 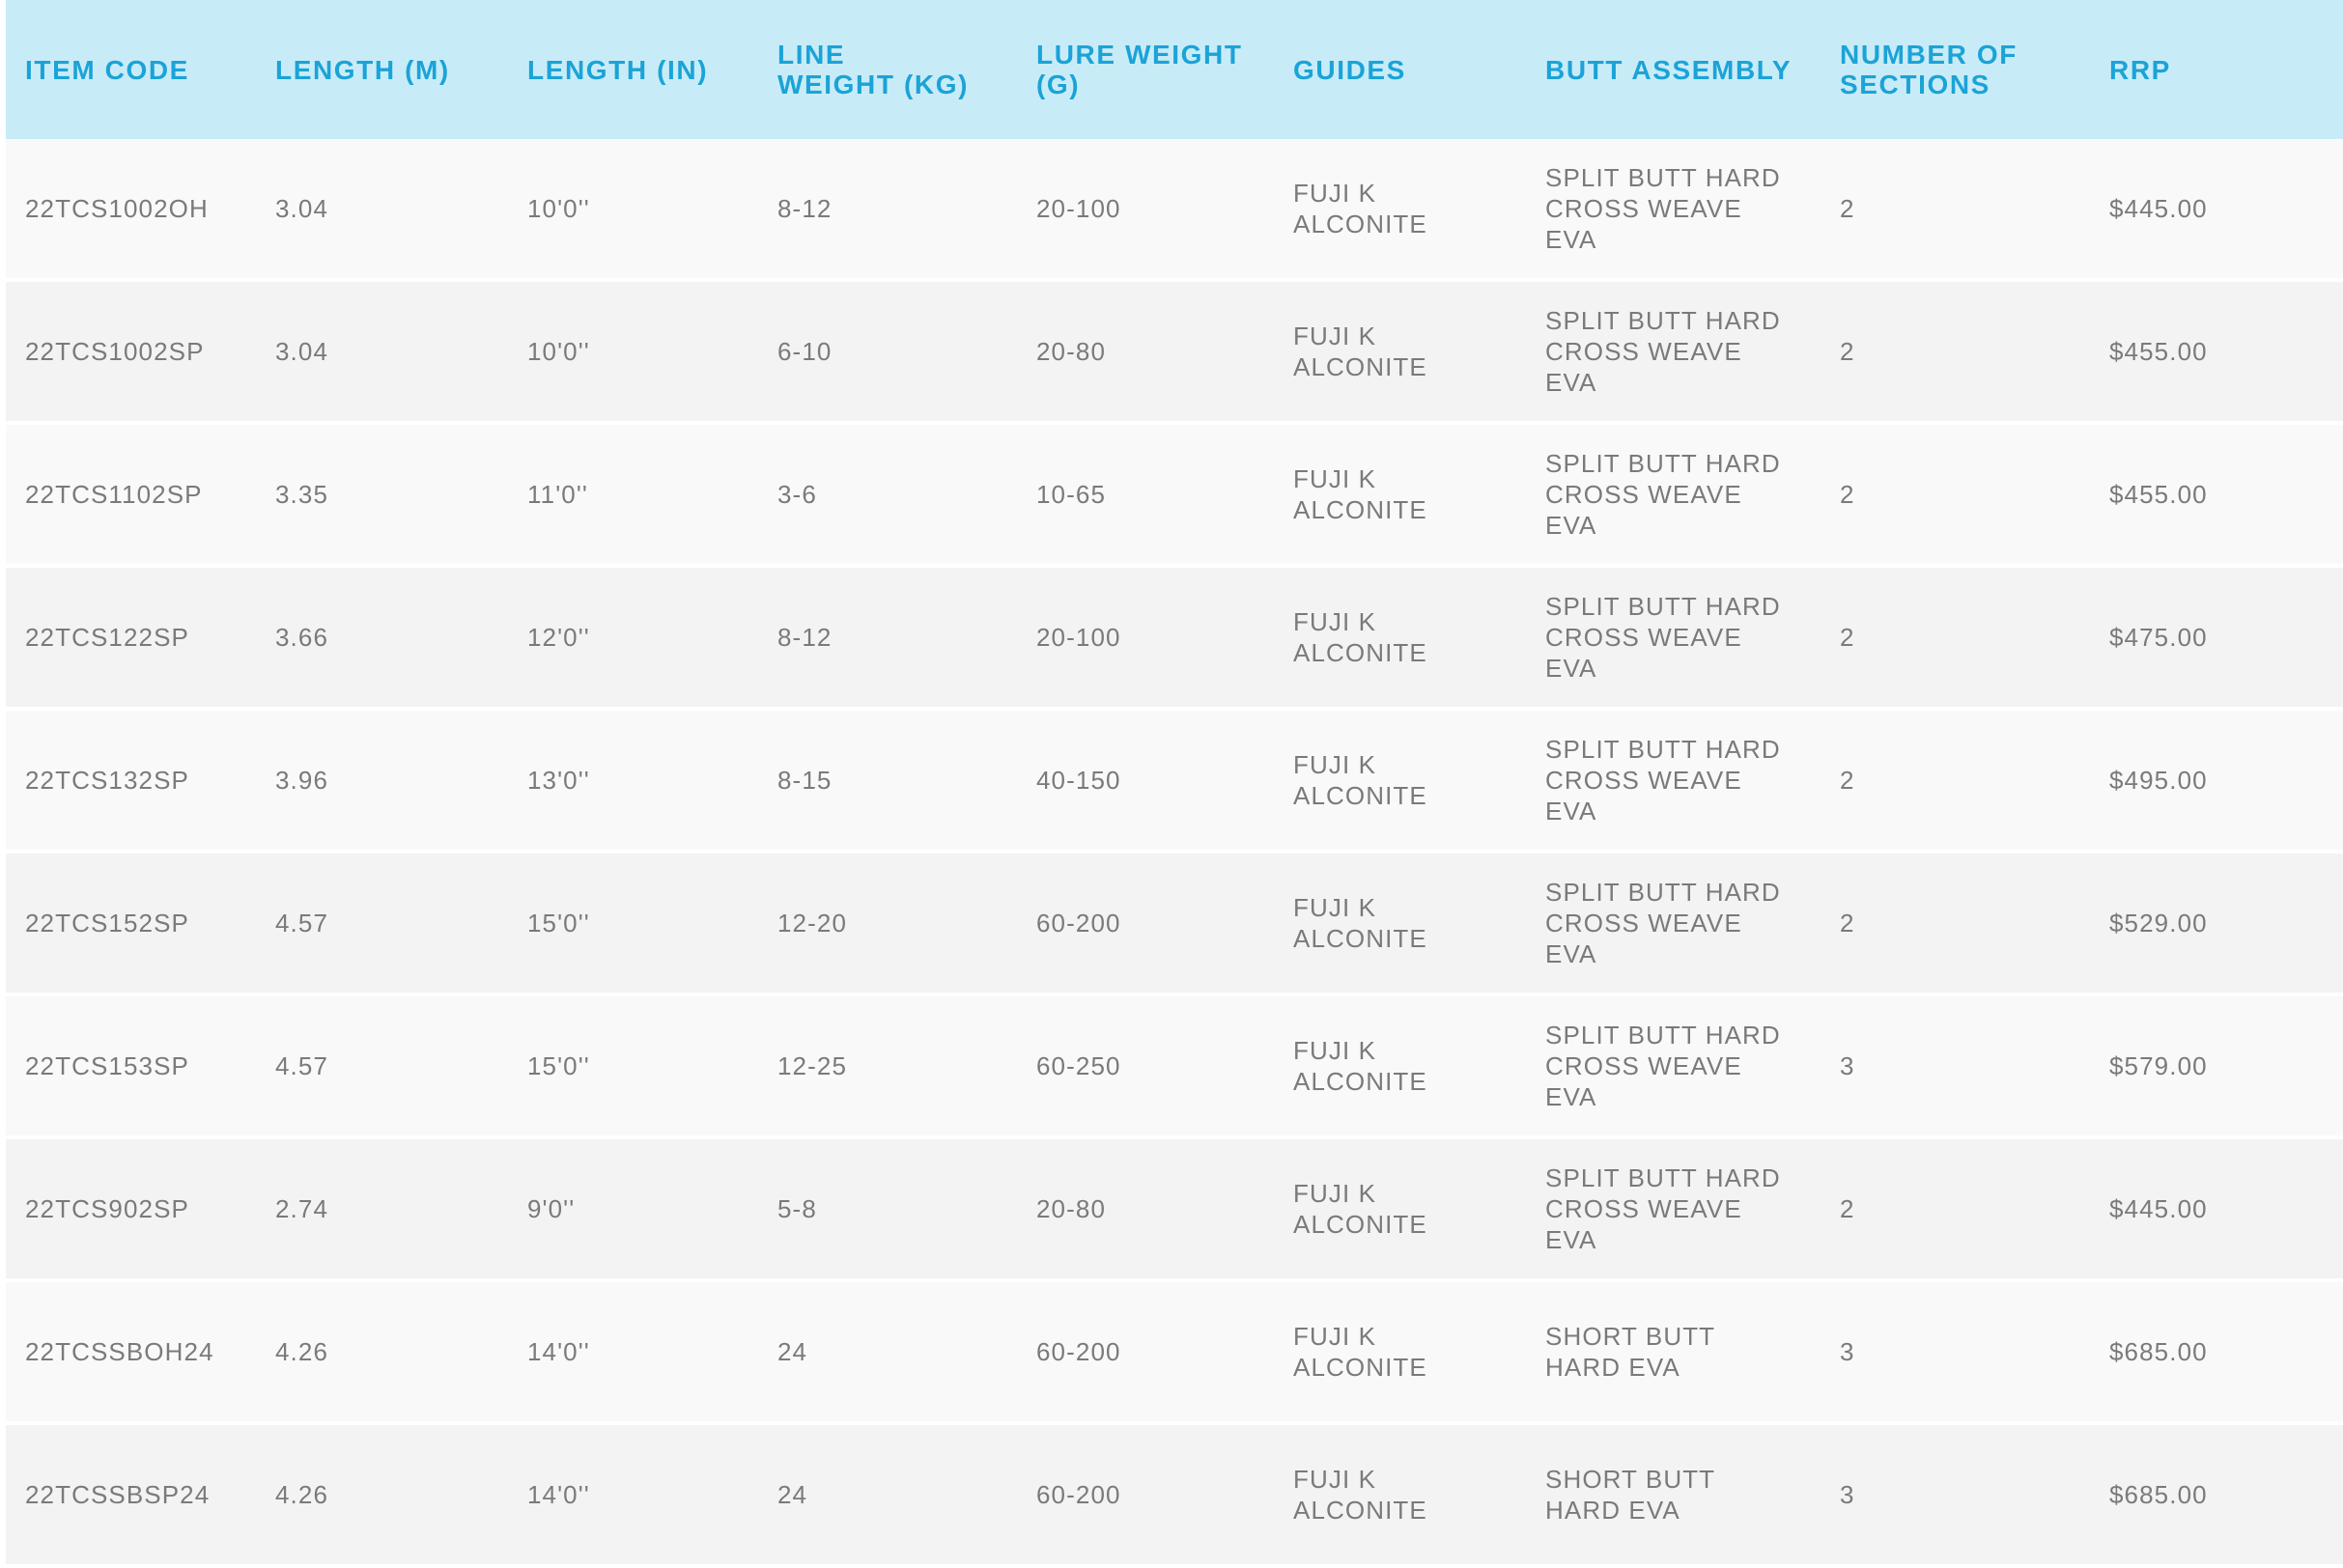 What do you see at coordinates (131, 925) in the screenshot?
I see `cell-item-code: 22TCS152SP` at bounding box center [131, 925].